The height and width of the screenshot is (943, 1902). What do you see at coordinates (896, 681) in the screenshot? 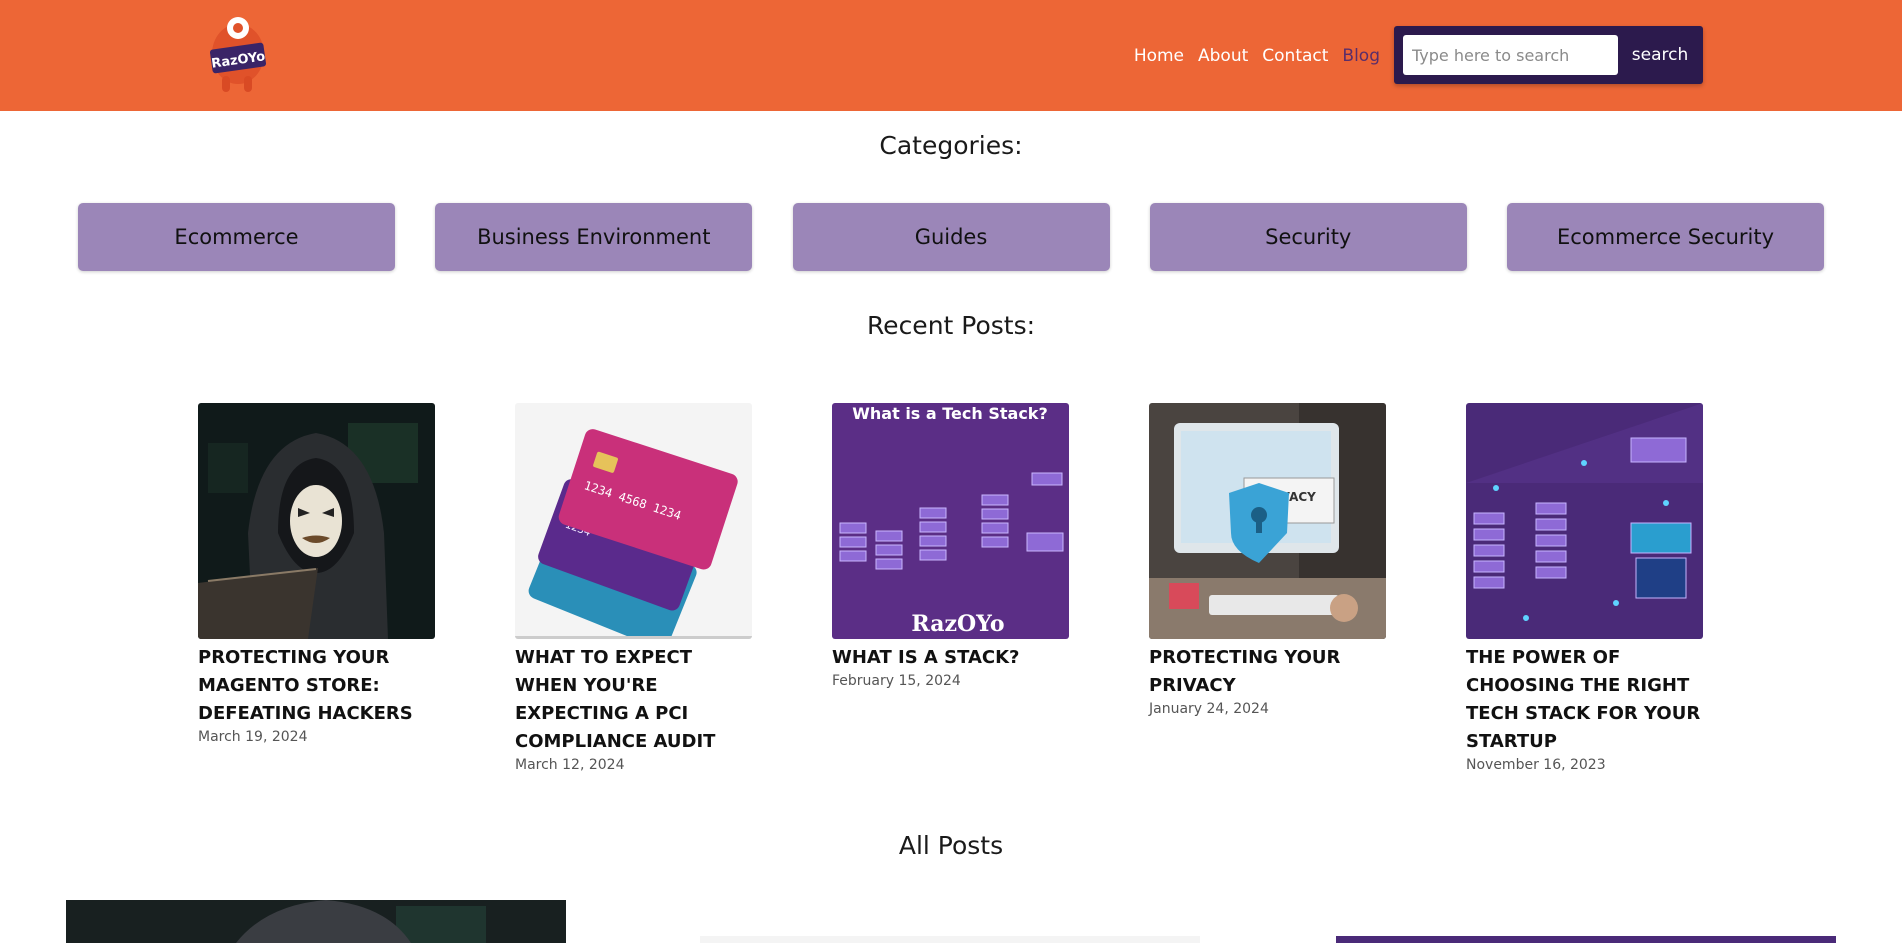
I see `post-date: February 15, 2024` at bounding box center [896, 681].